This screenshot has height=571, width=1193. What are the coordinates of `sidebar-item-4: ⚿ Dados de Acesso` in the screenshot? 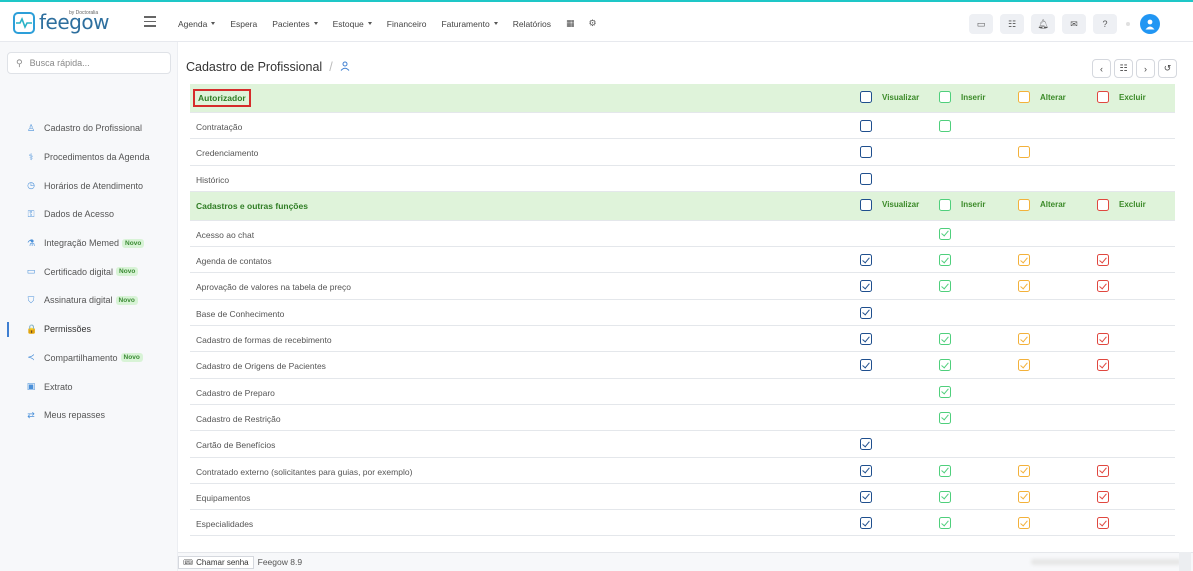 It's located at (89, 214).